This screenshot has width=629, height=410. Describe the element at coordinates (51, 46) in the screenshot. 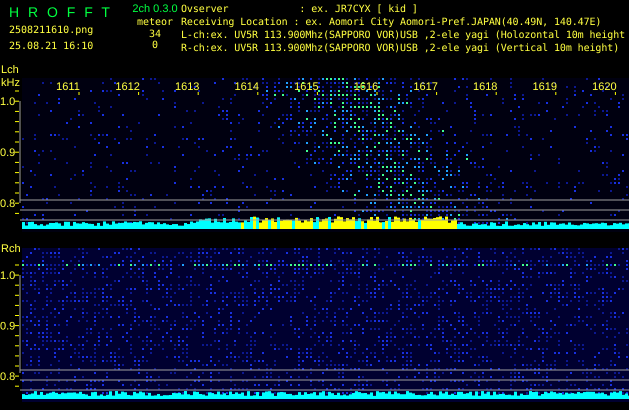

I see `date-time: 25.08.21 16:10` at that location.